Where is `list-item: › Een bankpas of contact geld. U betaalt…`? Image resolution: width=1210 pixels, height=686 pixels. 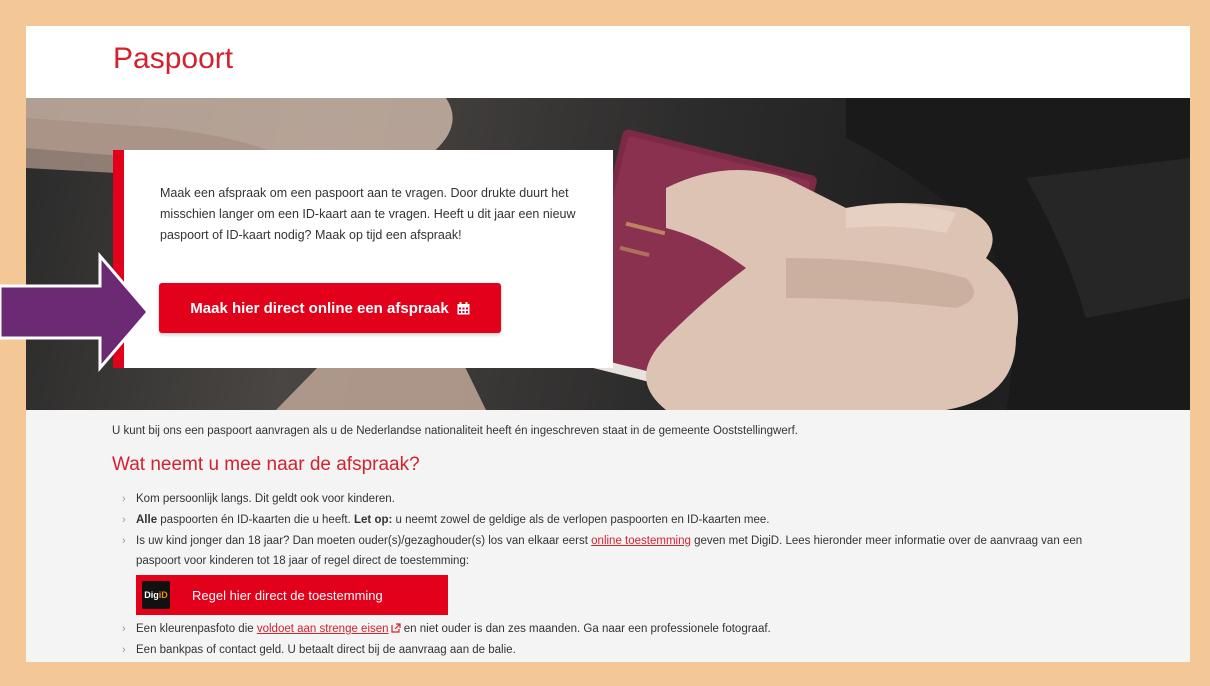
list-item: › Een bankpas of contact geld. U betaalt… is located at coordinates (622, 650).